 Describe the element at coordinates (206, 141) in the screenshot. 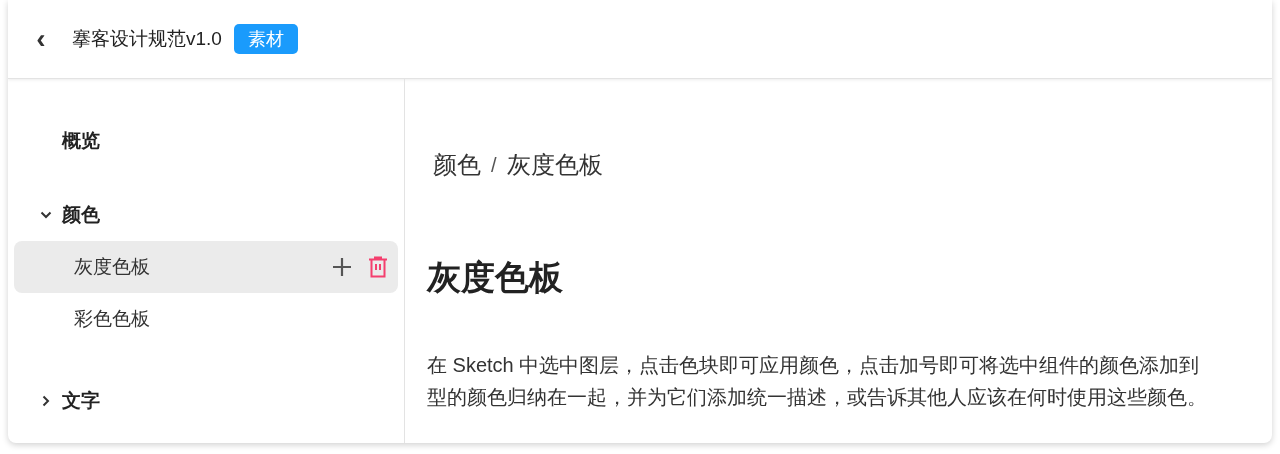

I see `sidebar-group-item: 概览` at that location.